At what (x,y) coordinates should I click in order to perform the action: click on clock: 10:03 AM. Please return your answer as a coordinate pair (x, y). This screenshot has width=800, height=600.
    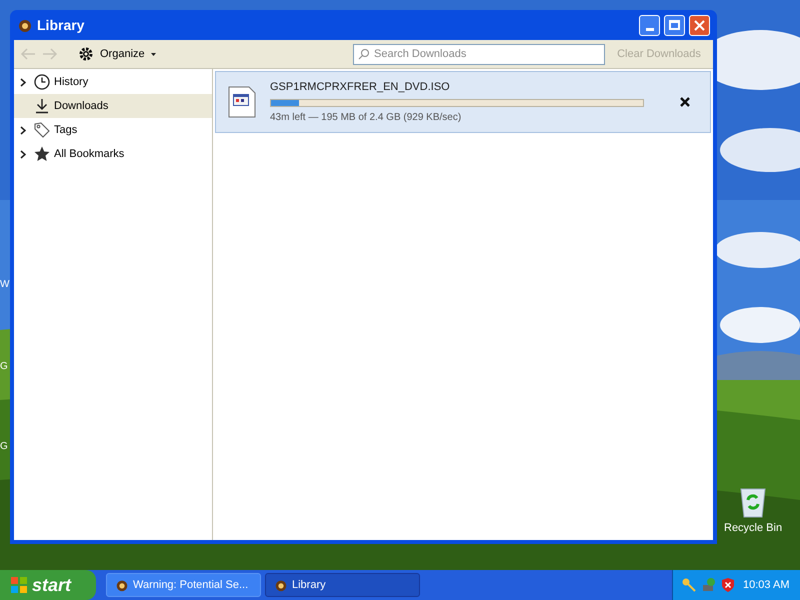
    Looking at the image, I should click on (766, 585).